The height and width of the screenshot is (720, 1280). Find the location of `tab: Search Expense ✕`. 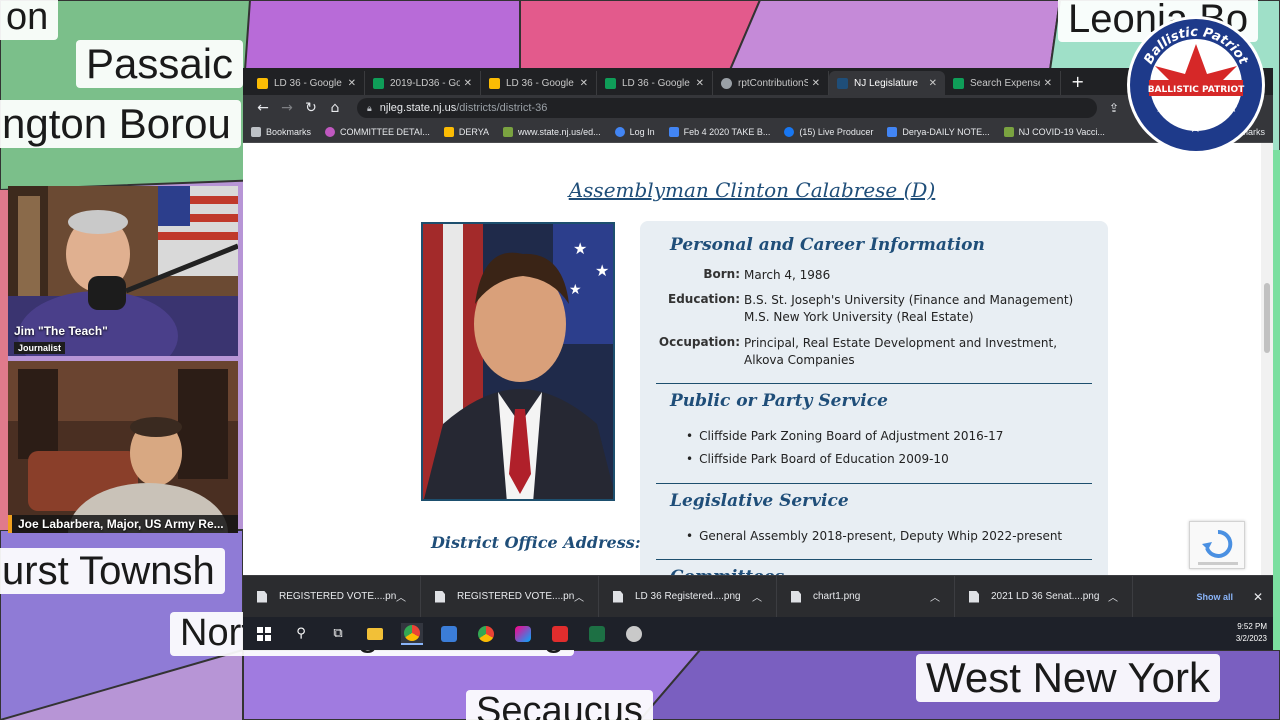

tab: Search Expense ✕ is located at coordinates (1003, 83).